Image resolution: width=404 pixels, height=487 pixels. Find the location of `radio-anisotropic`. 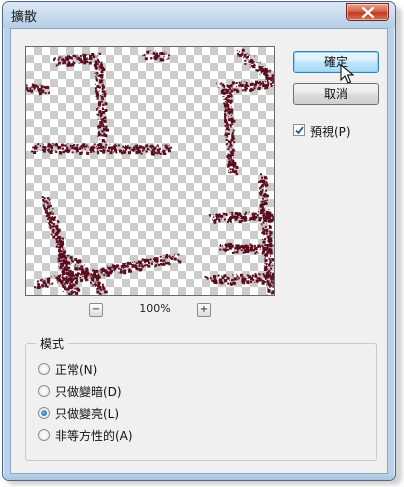

radio-anisotropic is located at coordinates (44, 435).